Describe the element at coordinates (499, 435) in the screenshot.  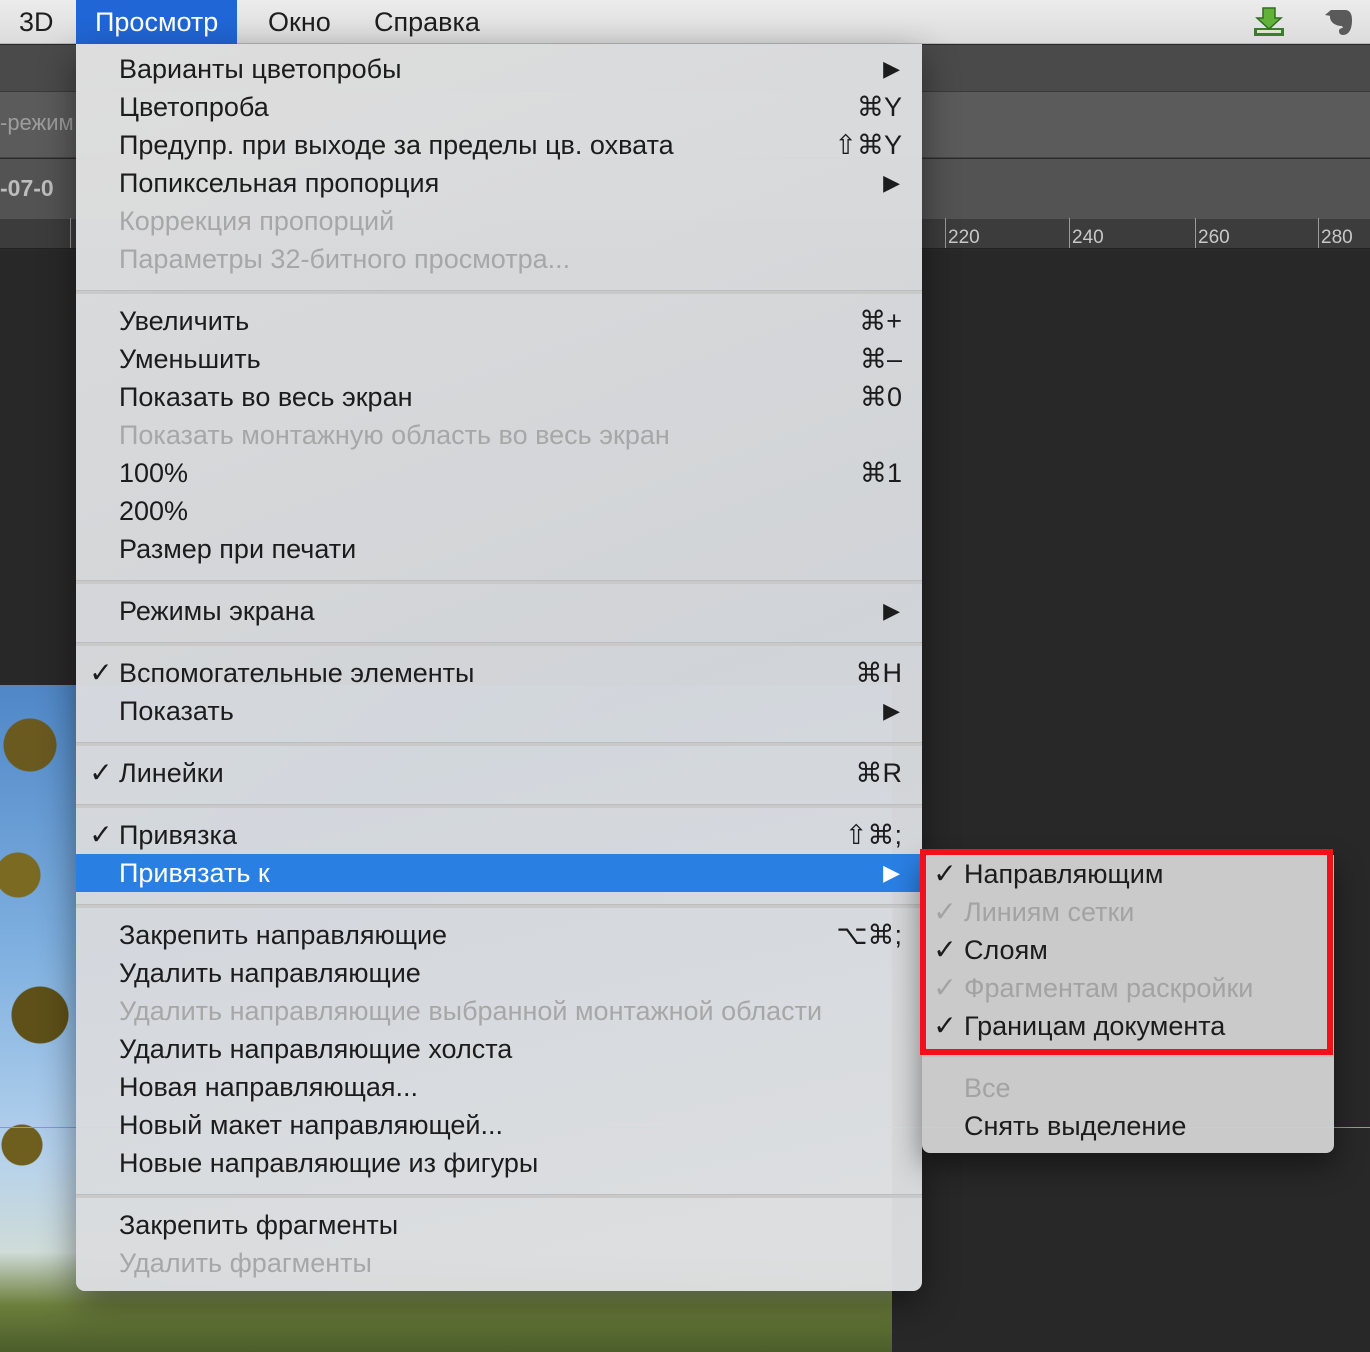
I see `menu-item-9: Показать монтажную область во весь экран` at that location.